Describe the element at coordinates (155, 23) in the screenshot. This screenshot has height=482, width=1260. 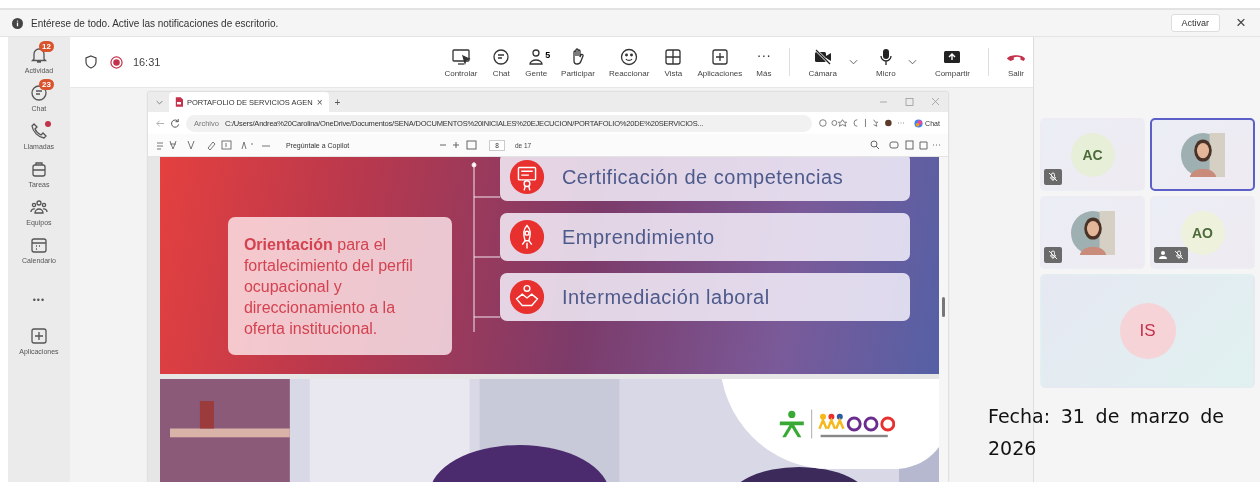
I see `notification-text: Entérese de todo. Active las notificaciones de escritorio.` at that location.